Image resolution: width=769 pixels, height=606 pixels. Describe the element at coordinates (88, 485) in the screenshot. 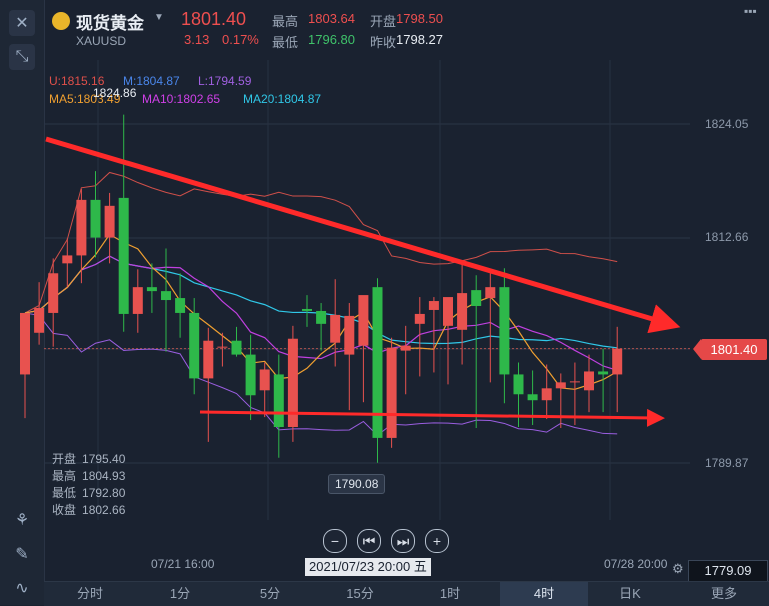

I see `ohlc-panel: 开盘 1795.40 最高 1804.93 最低 1792.80 收盘 1802.66` at that location.